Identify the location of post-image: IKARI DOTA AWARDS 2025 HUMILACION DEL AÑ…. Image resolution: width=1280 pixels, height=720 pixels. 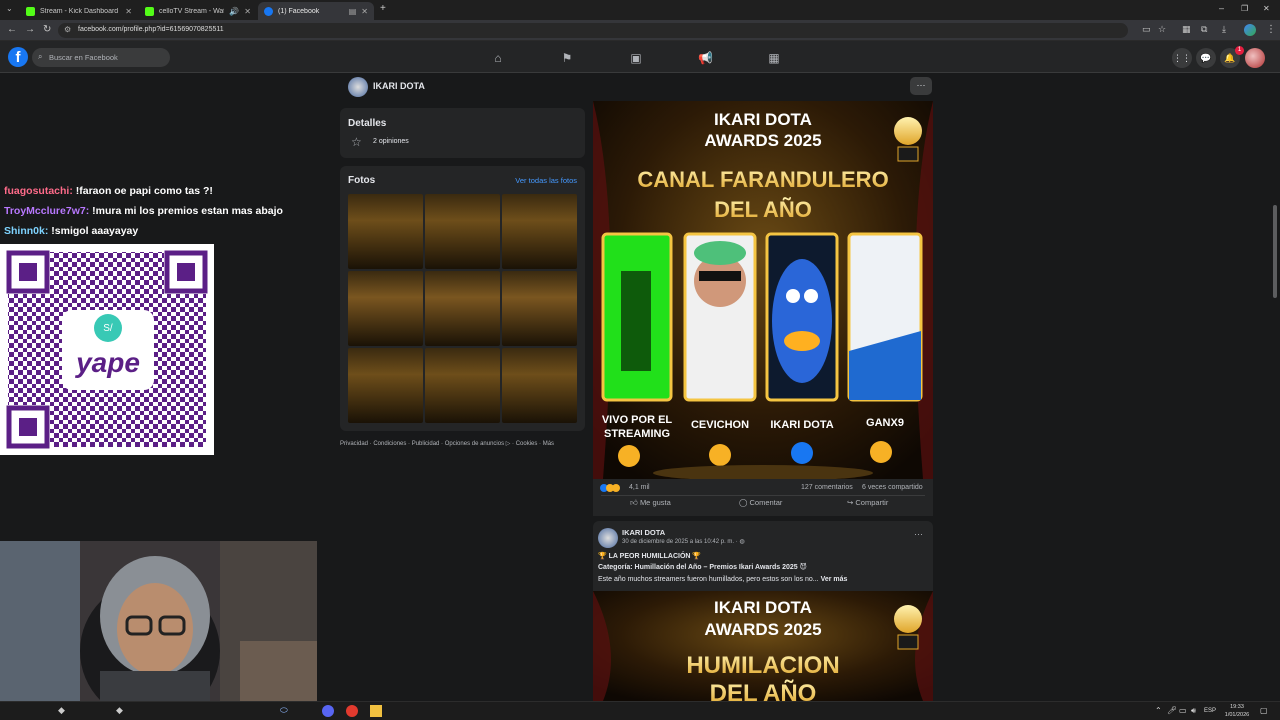
(763, 646).